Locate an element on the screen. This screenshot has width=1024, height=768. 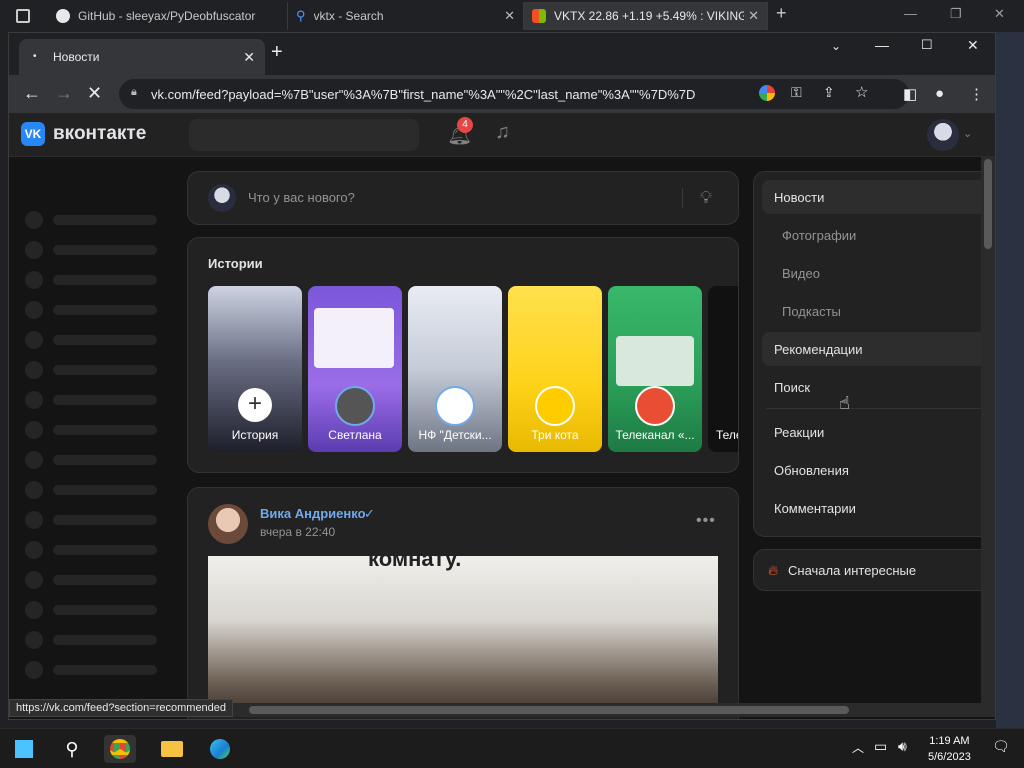
network-icon: ▭ is located at coordinates (880, 746).